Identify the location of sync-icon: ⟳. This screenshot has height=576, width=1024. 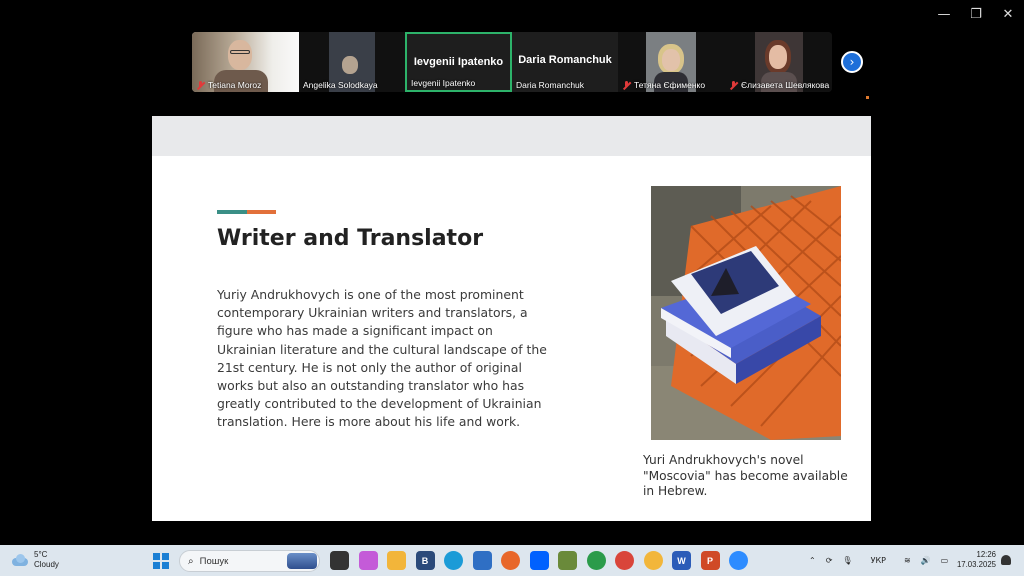
(829, 560).